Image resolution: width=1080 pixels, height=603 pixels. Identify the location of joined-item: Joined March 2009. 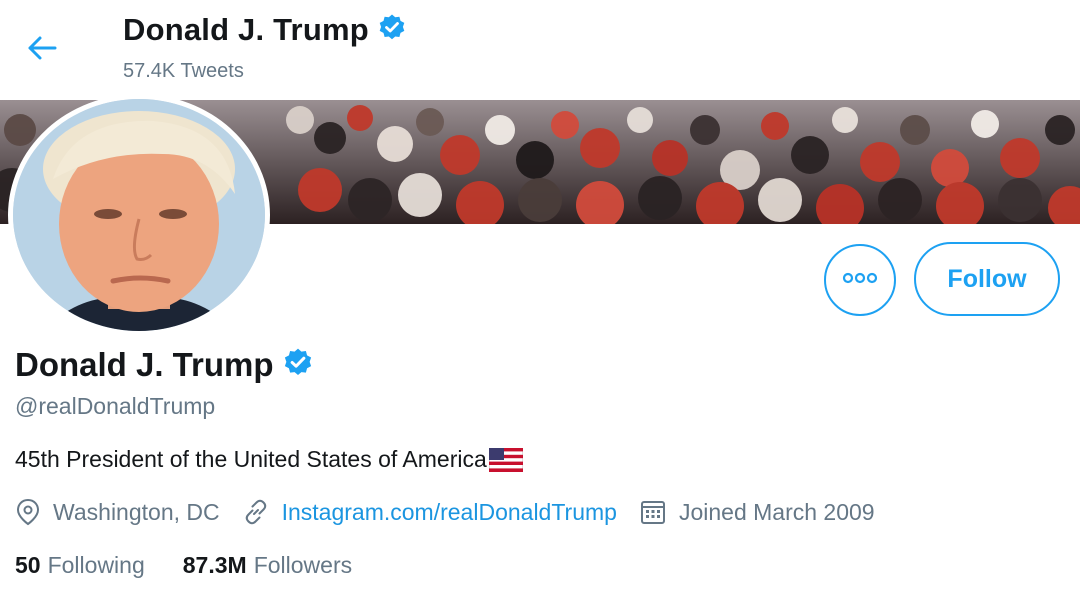
(757, 512).